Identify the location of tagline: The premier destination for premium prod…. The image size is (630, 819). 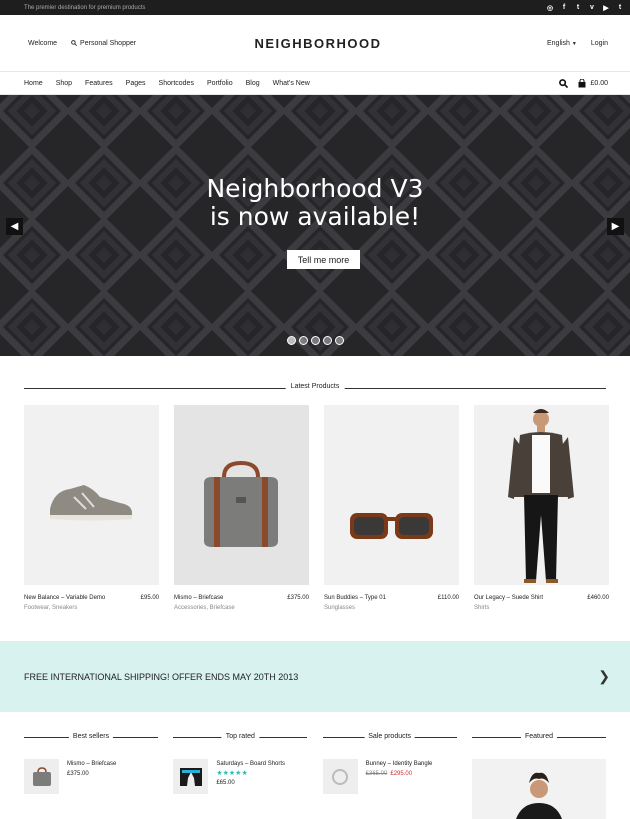
(85, 7).